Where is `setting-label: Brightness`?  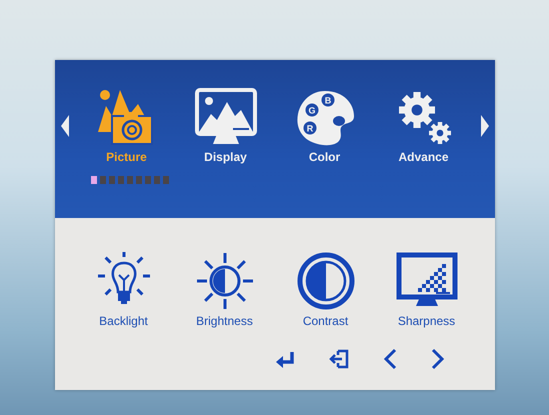 setting-label: Brightness is located at coordinates (224, 321).